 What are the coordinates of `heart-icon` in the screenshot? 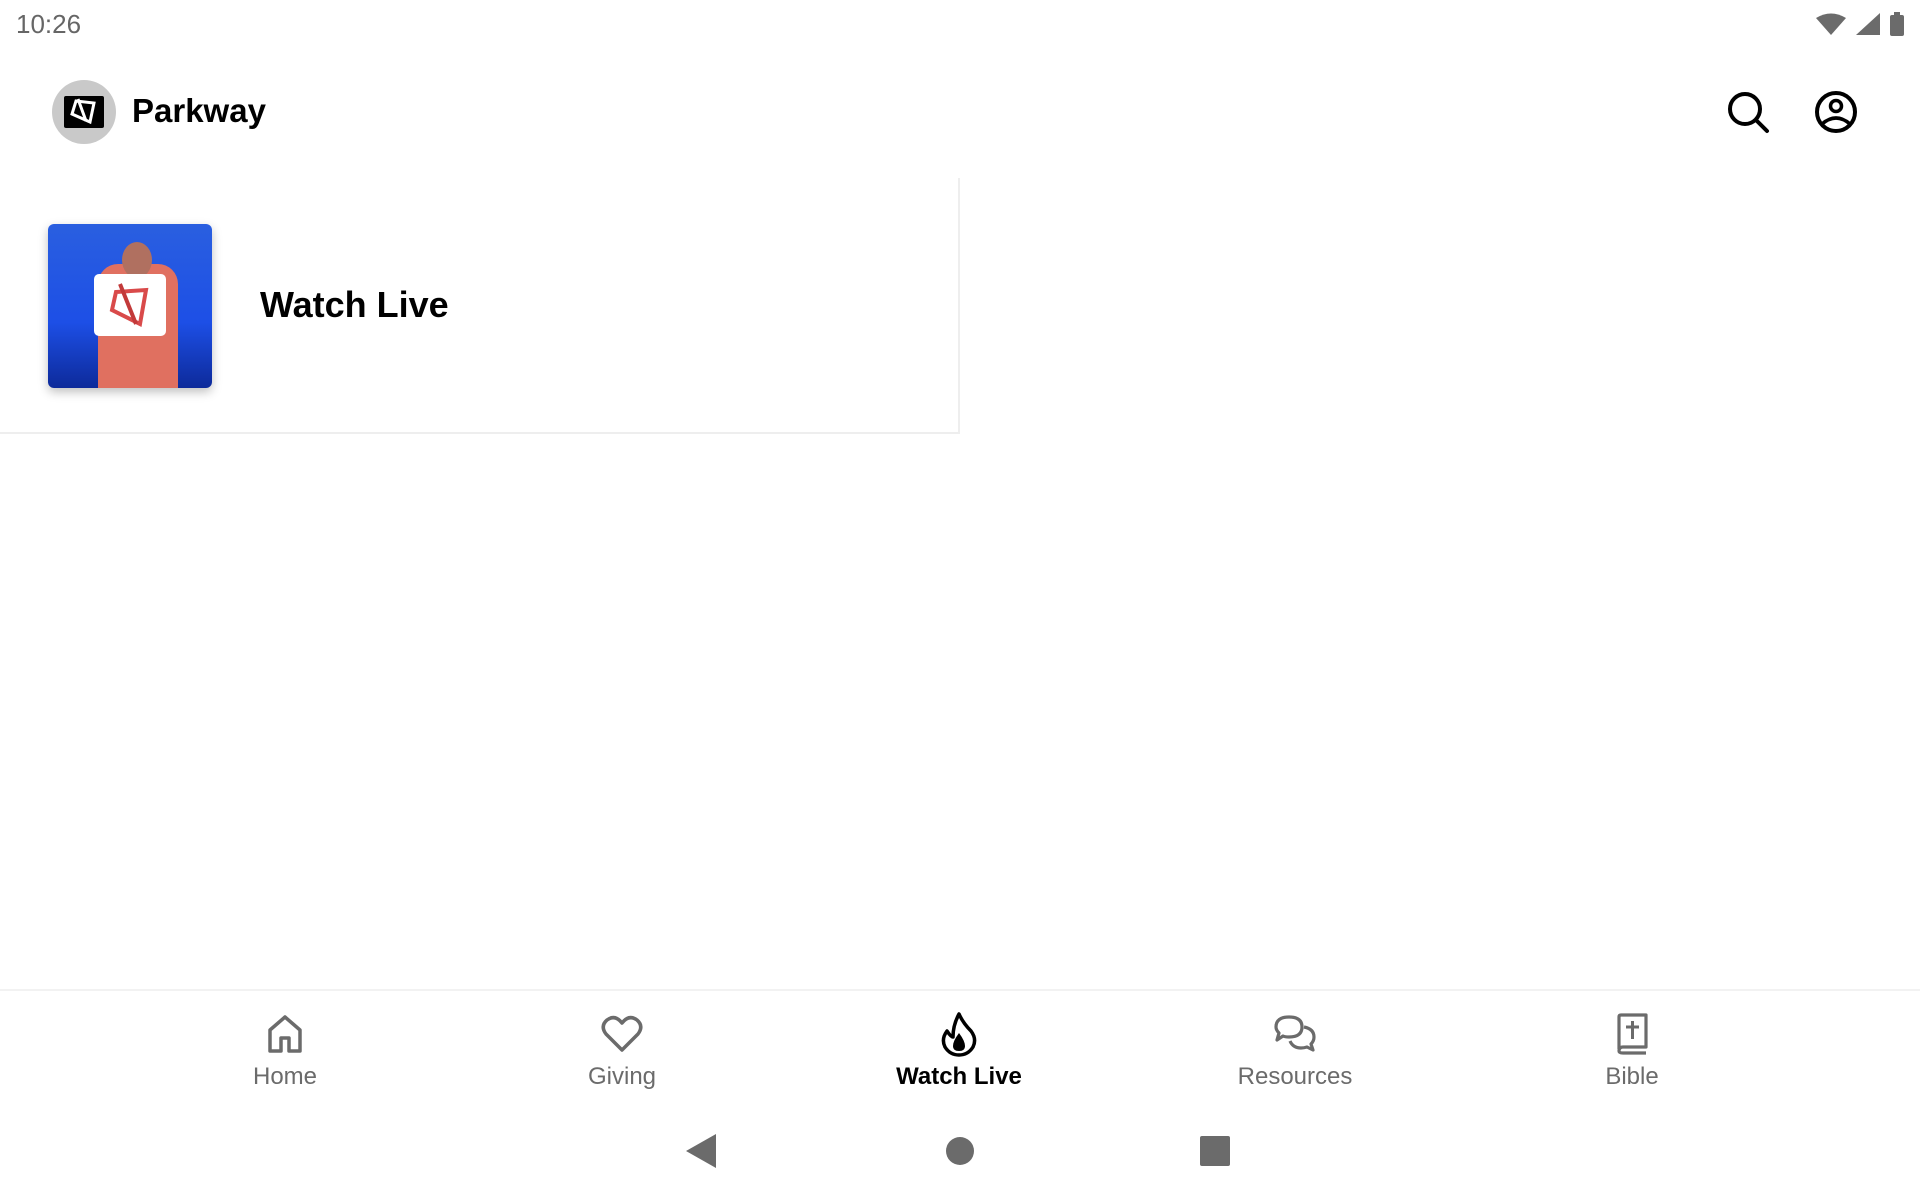 It's located at (622, 1033).